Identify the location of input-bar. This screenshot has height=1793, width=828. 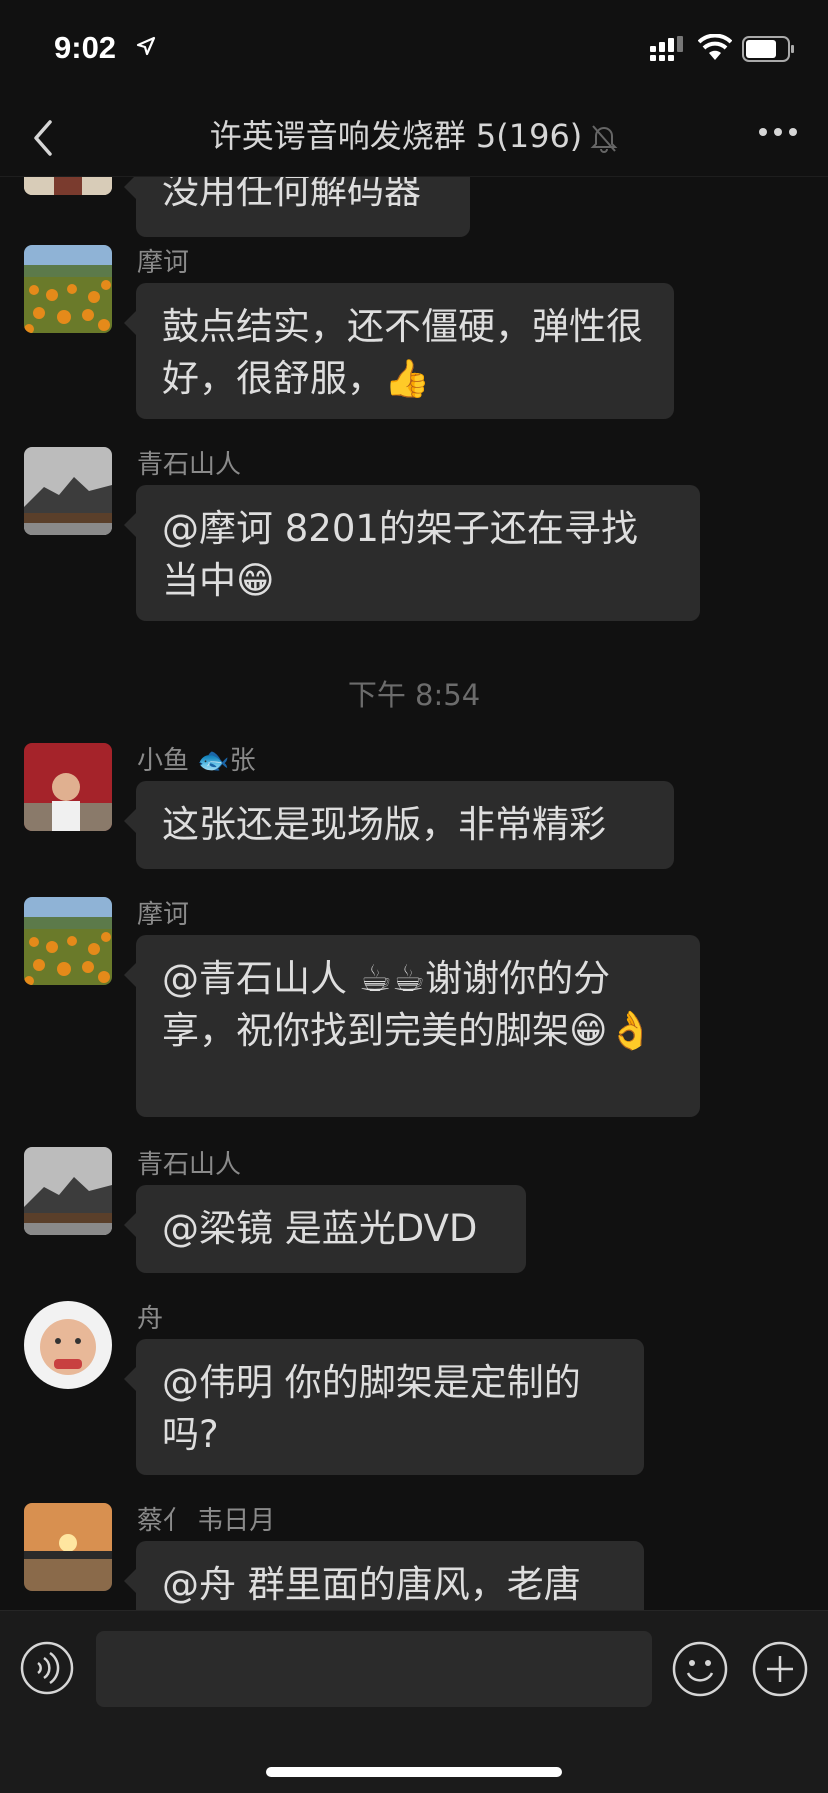
(414, 1701).